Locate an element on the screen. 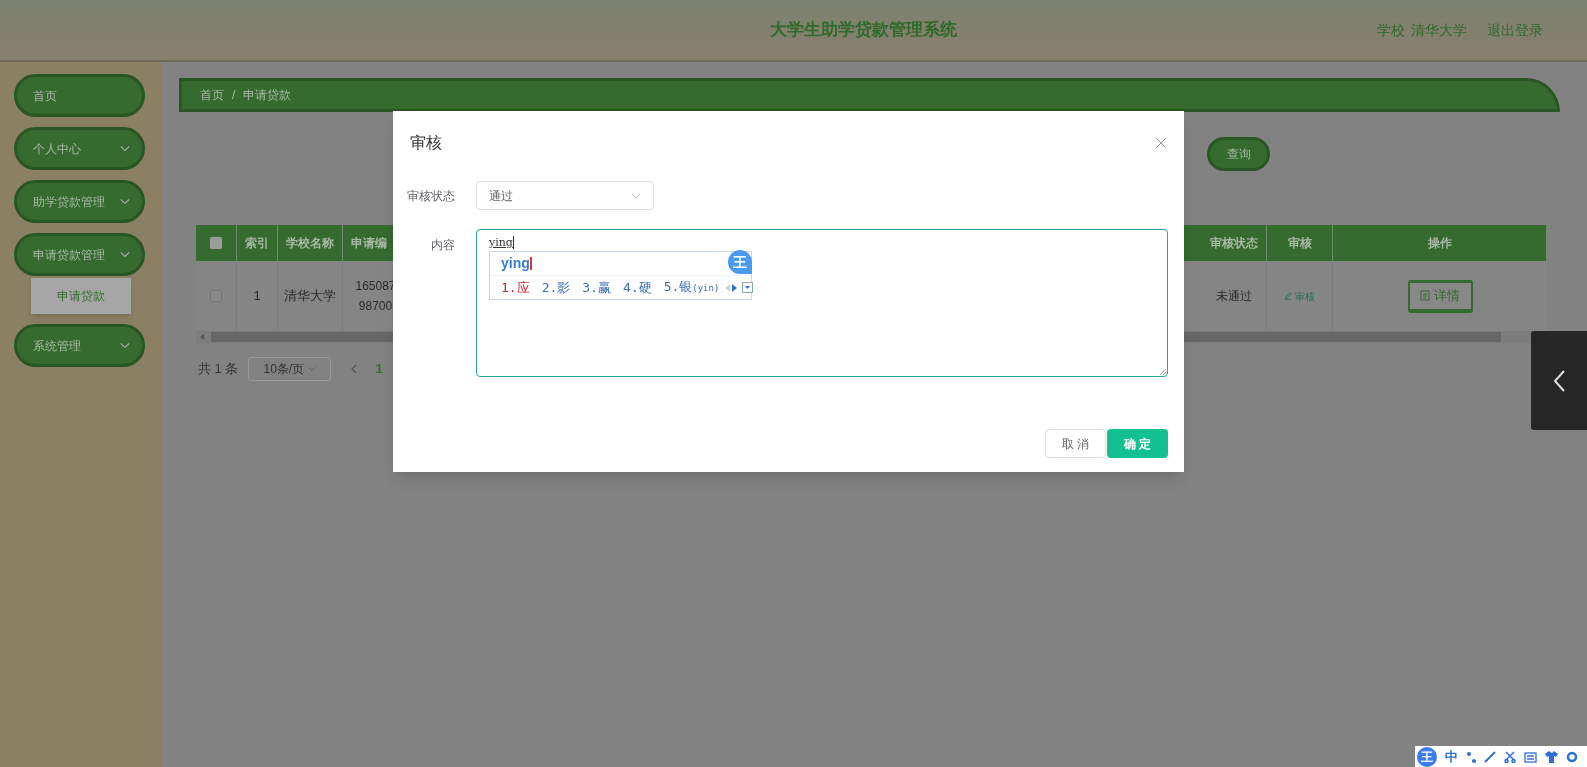  sidebar-item: 首页 is located at coordinates (79, 95).